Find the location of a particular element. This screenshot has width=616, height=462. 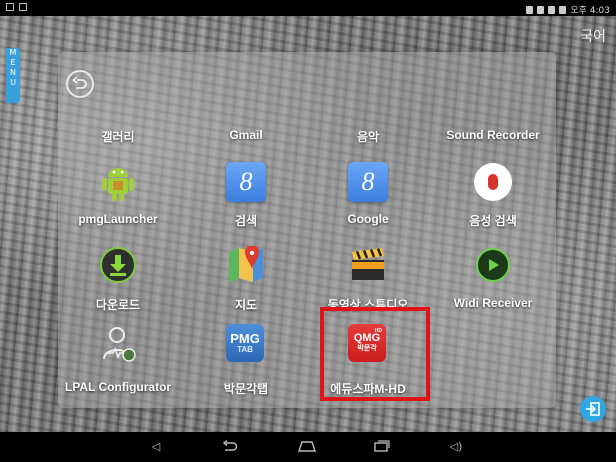

android-icon is located at coordinates (118, 184).